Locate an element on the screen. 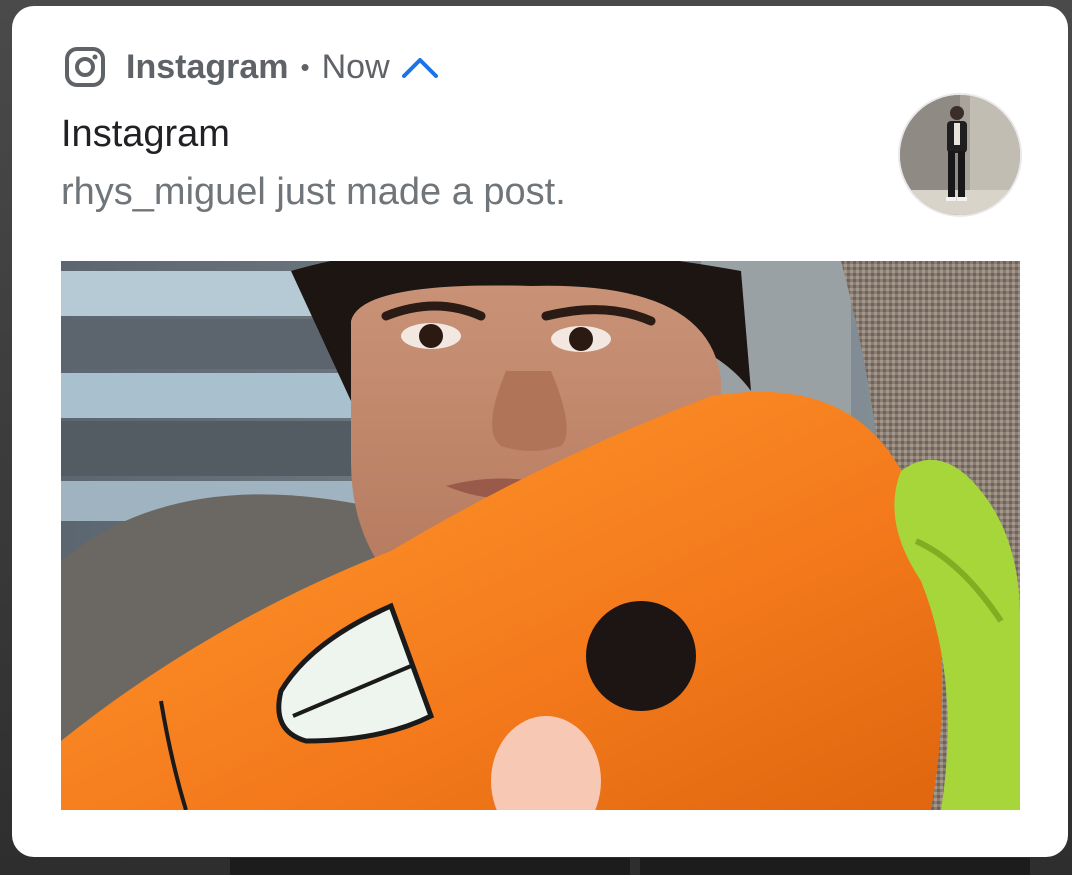  chevron-up-icon is located at coordinates (420, 67).